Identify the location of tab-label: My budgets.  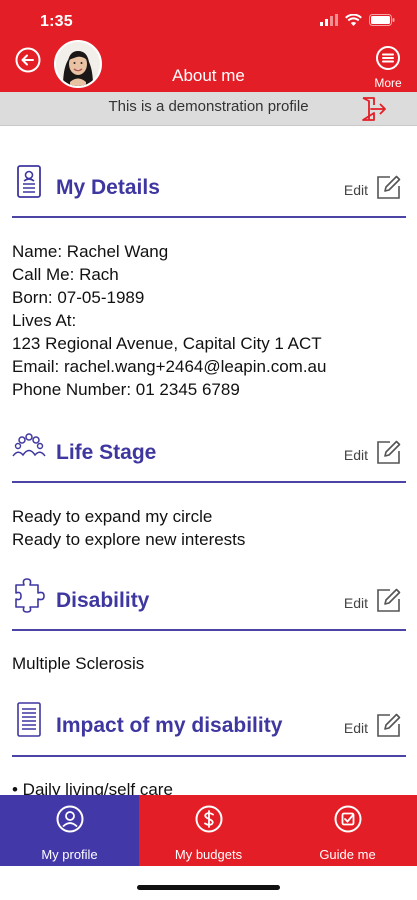
(208, 854).